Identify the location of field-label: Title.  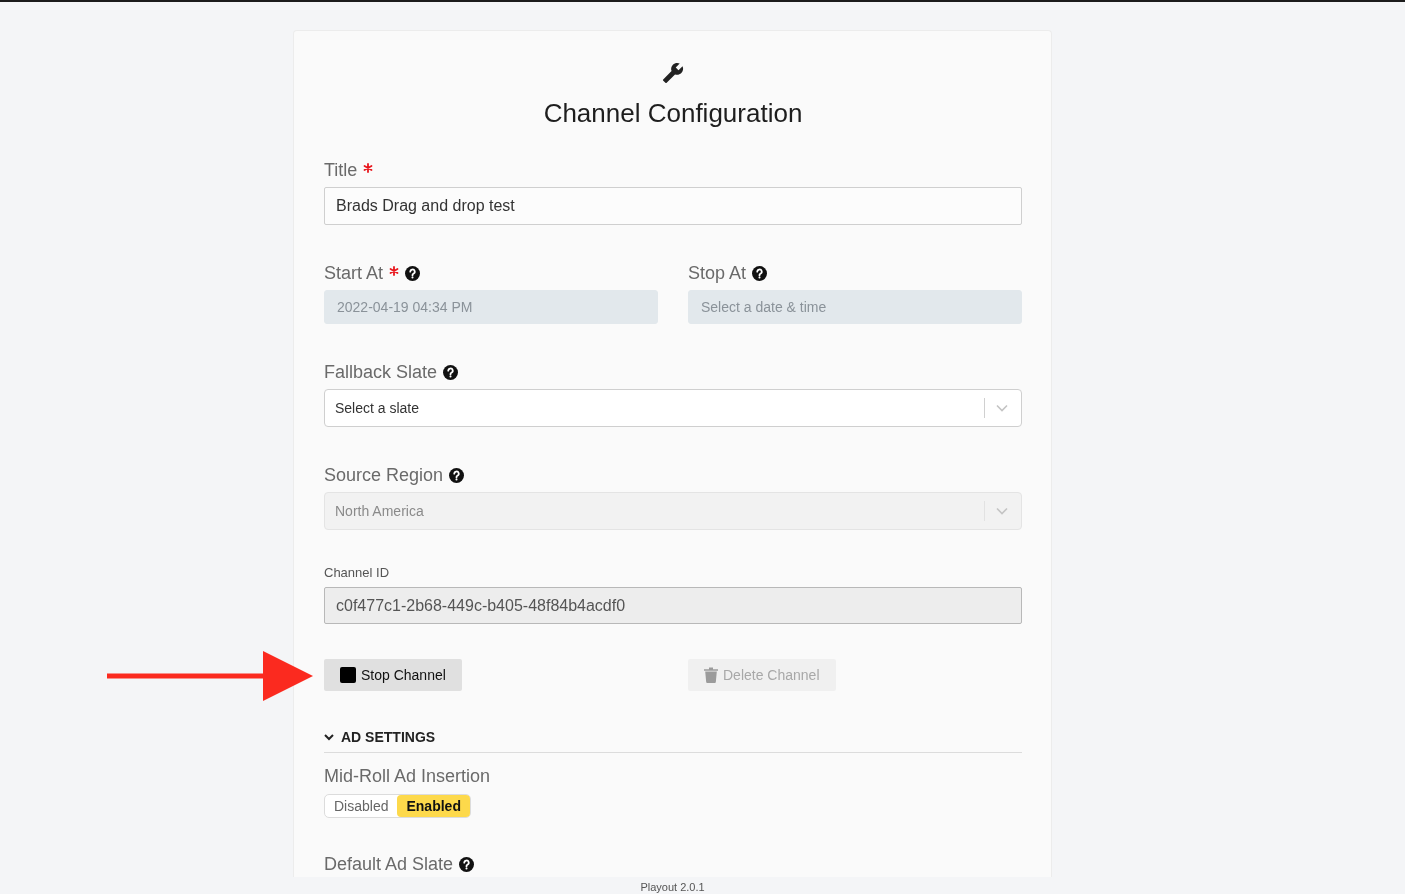
(341, 170).